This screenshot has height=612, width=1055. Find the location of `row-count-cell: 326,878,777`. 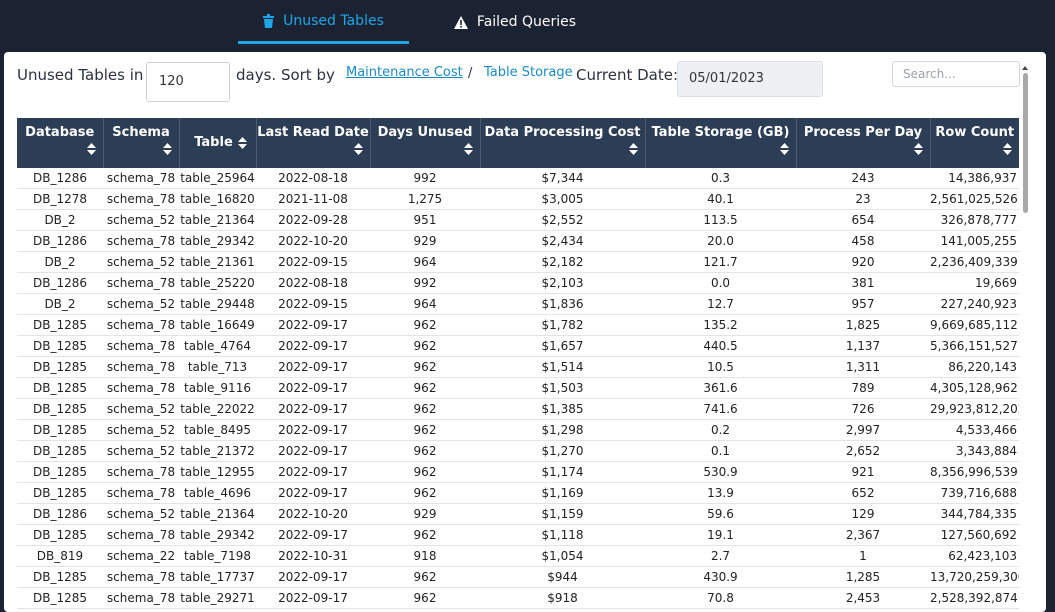

row-count-cell: 326,878,777 is located at coordinates (974, 220).